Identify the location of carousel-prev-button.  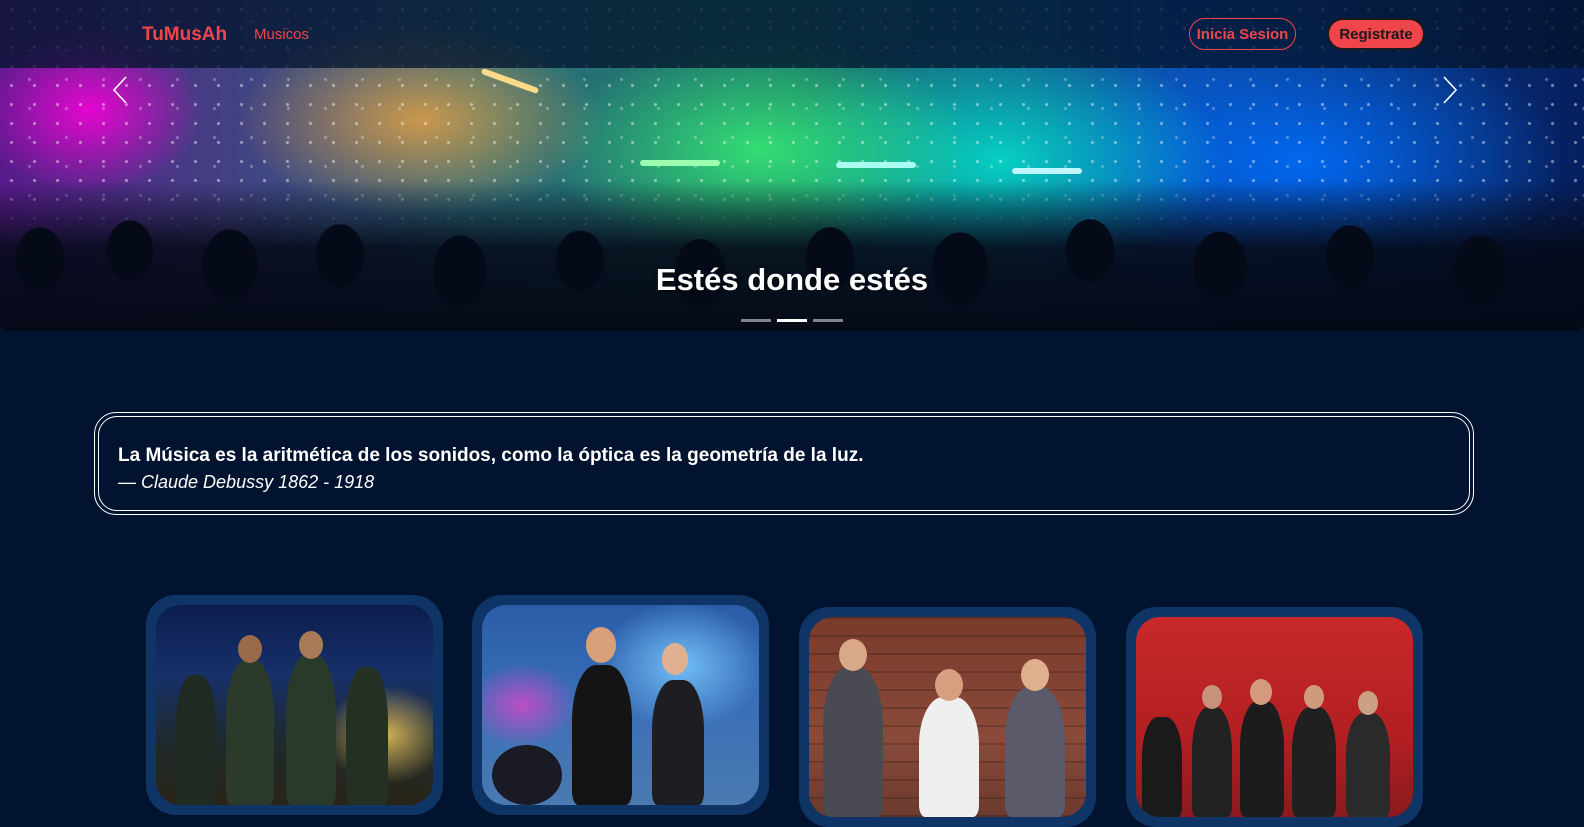
(120, 90).